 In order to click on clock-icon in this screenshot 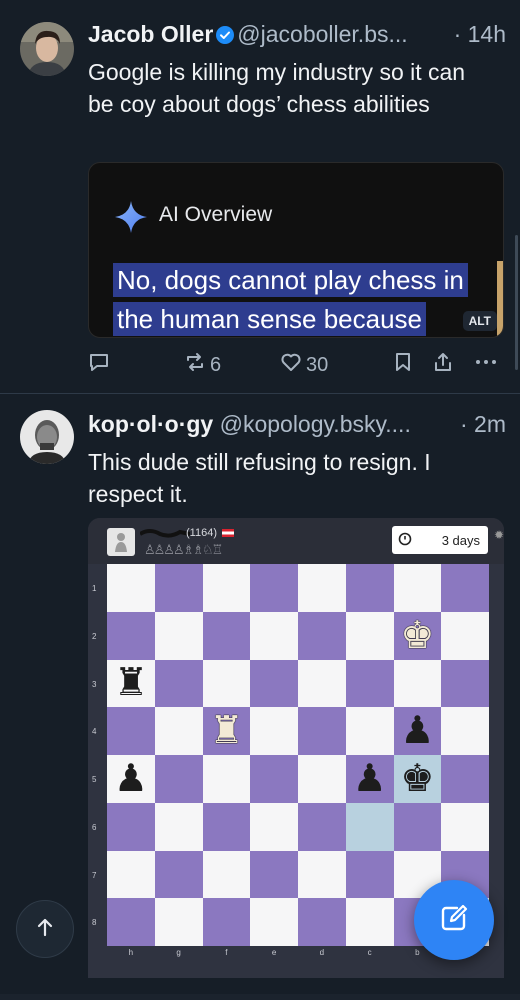, I will do `click(405, 540)`.